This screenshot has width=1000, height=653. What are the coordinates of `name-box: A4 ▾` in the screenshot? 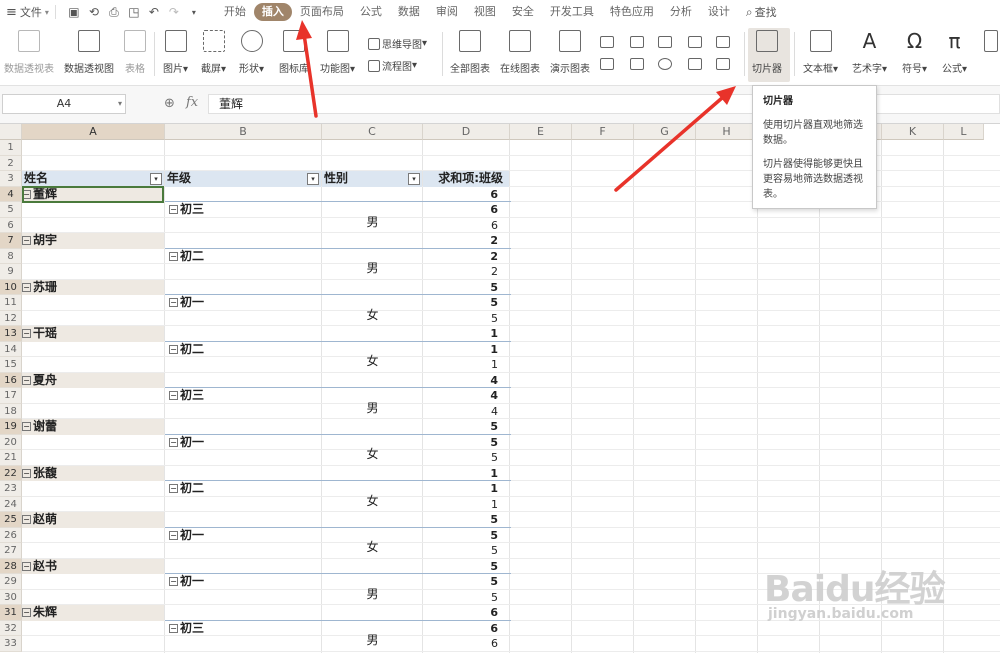 It's located at (64, 104).